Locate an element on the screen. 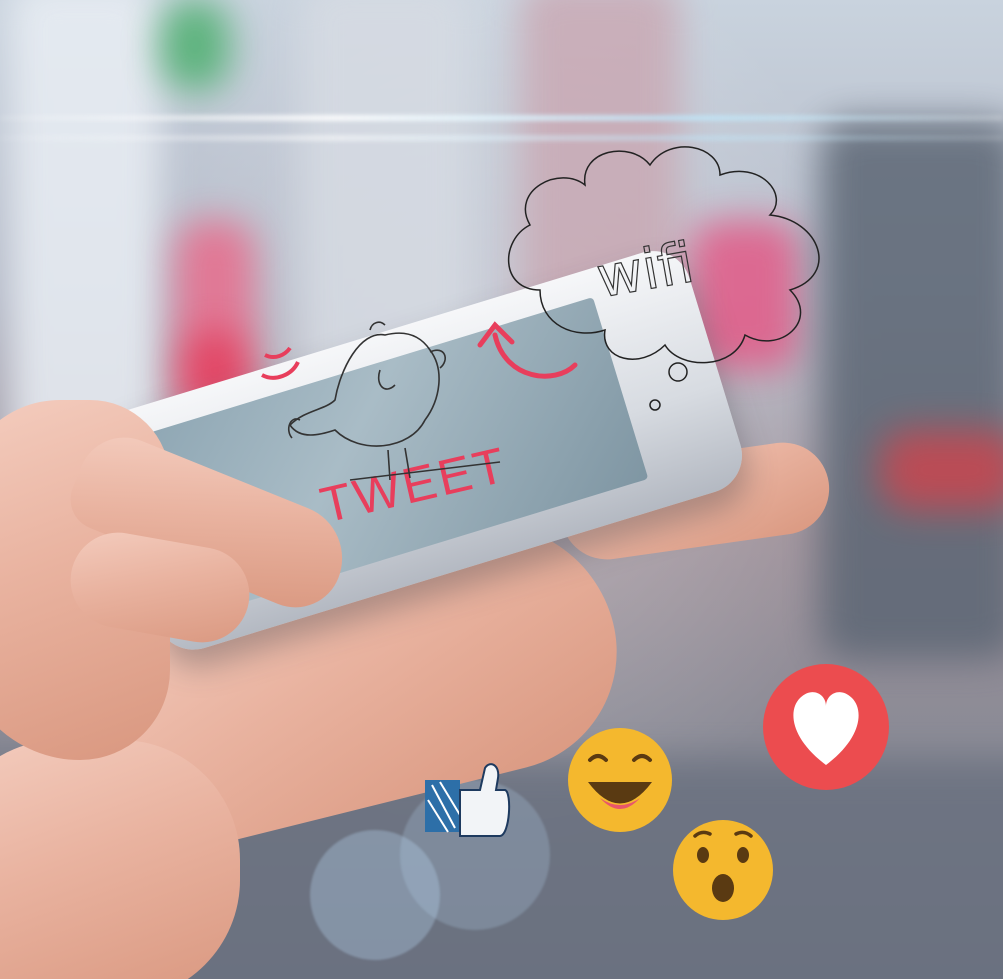 The width and height of the screenshot is (1003, 979). bird-doodle-icon is located at coordinates (353, 401).